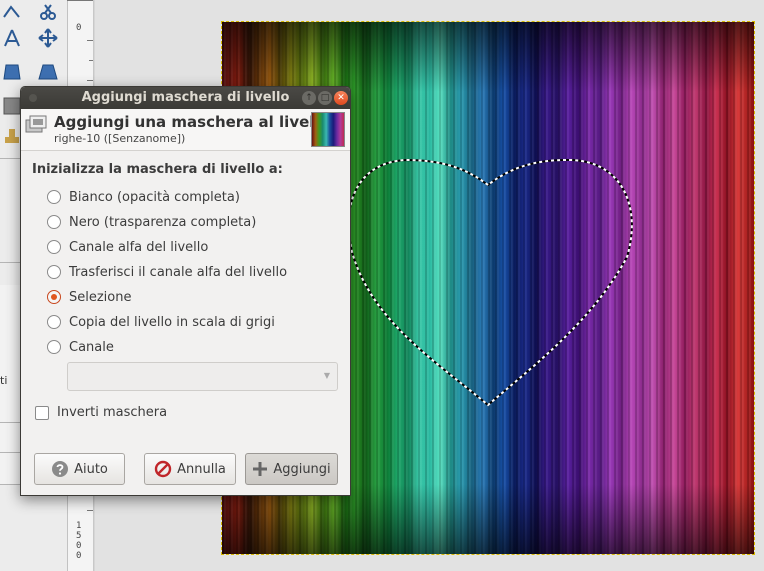  What do you see at coordinates (79, 526) in the screenshot?
I see `ruler-number: 1` at bounding box center [79, 526].